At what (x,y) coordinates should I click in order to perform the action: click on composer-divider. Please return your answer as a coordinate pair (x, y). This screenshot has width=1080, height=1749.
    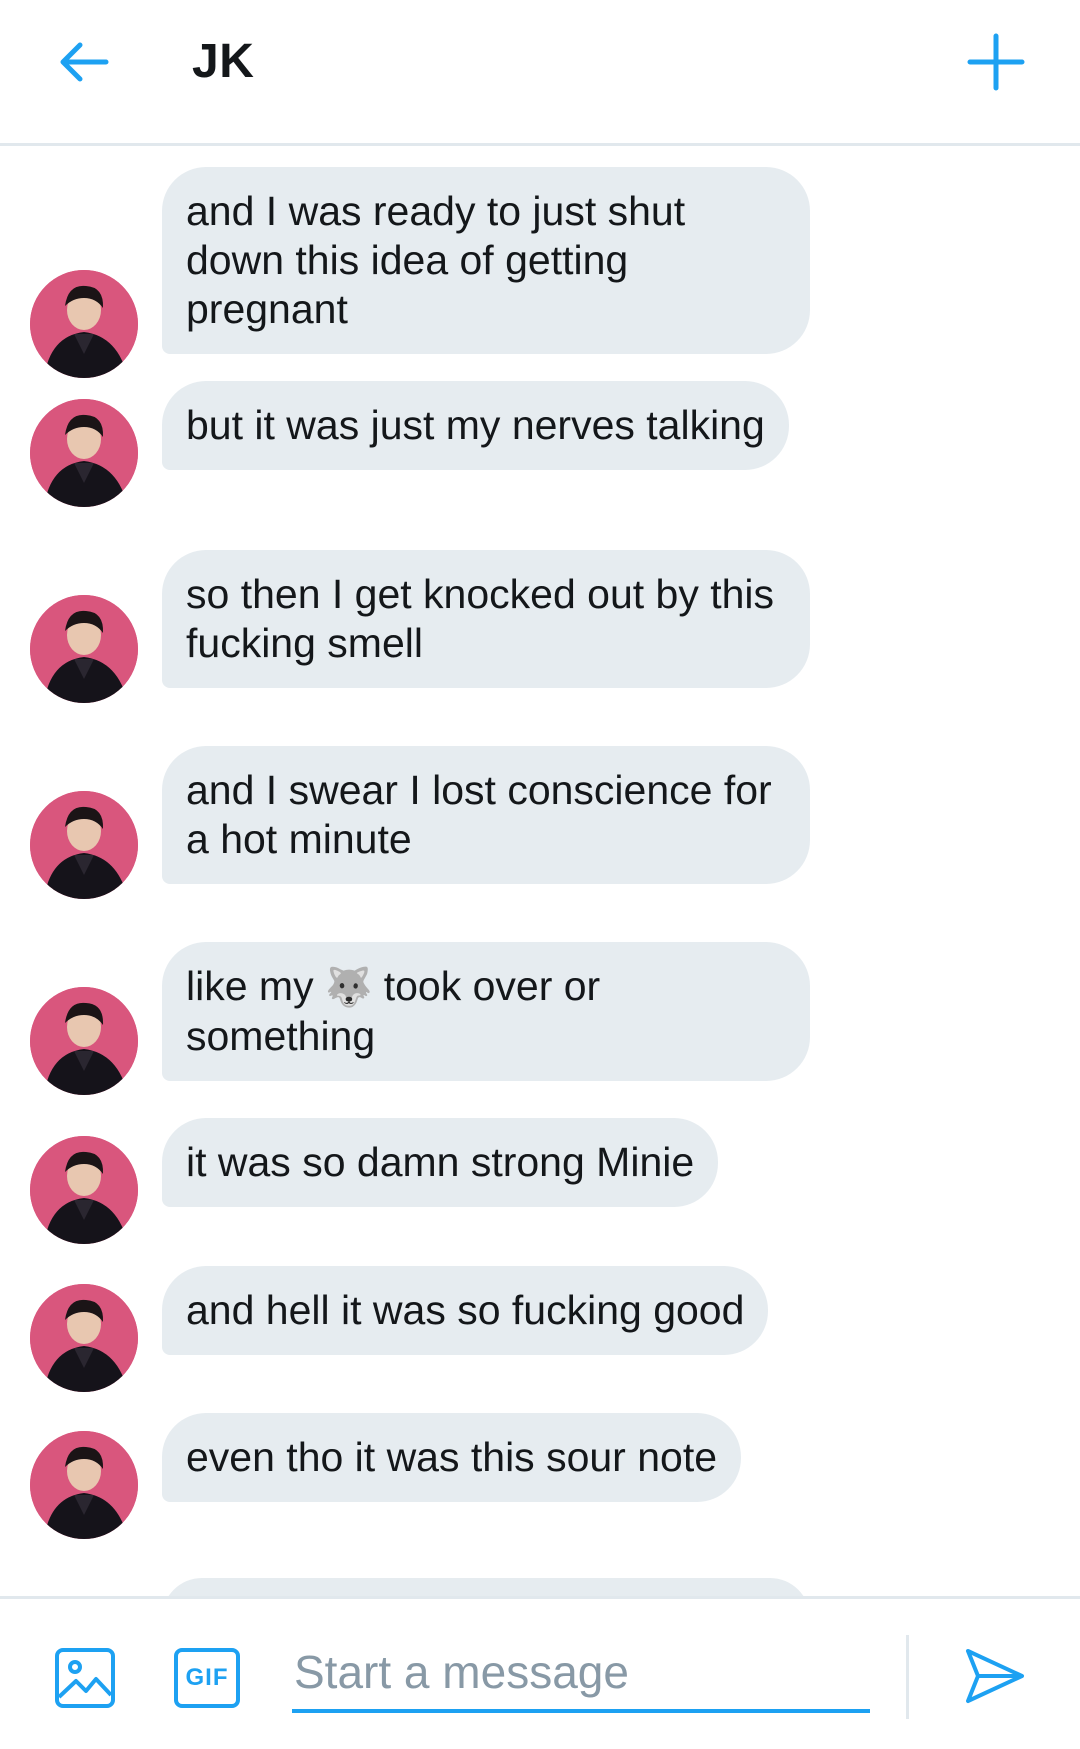
    Looking at the image, I should click on (907, 1677).